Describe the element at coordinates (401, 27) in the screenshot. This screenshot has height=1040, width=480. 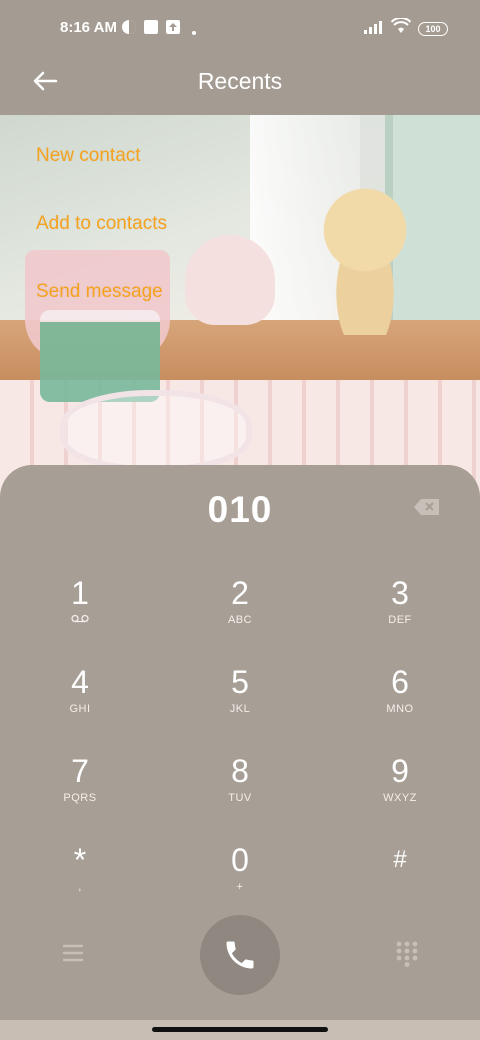
I see `wifi-icon` at that location.